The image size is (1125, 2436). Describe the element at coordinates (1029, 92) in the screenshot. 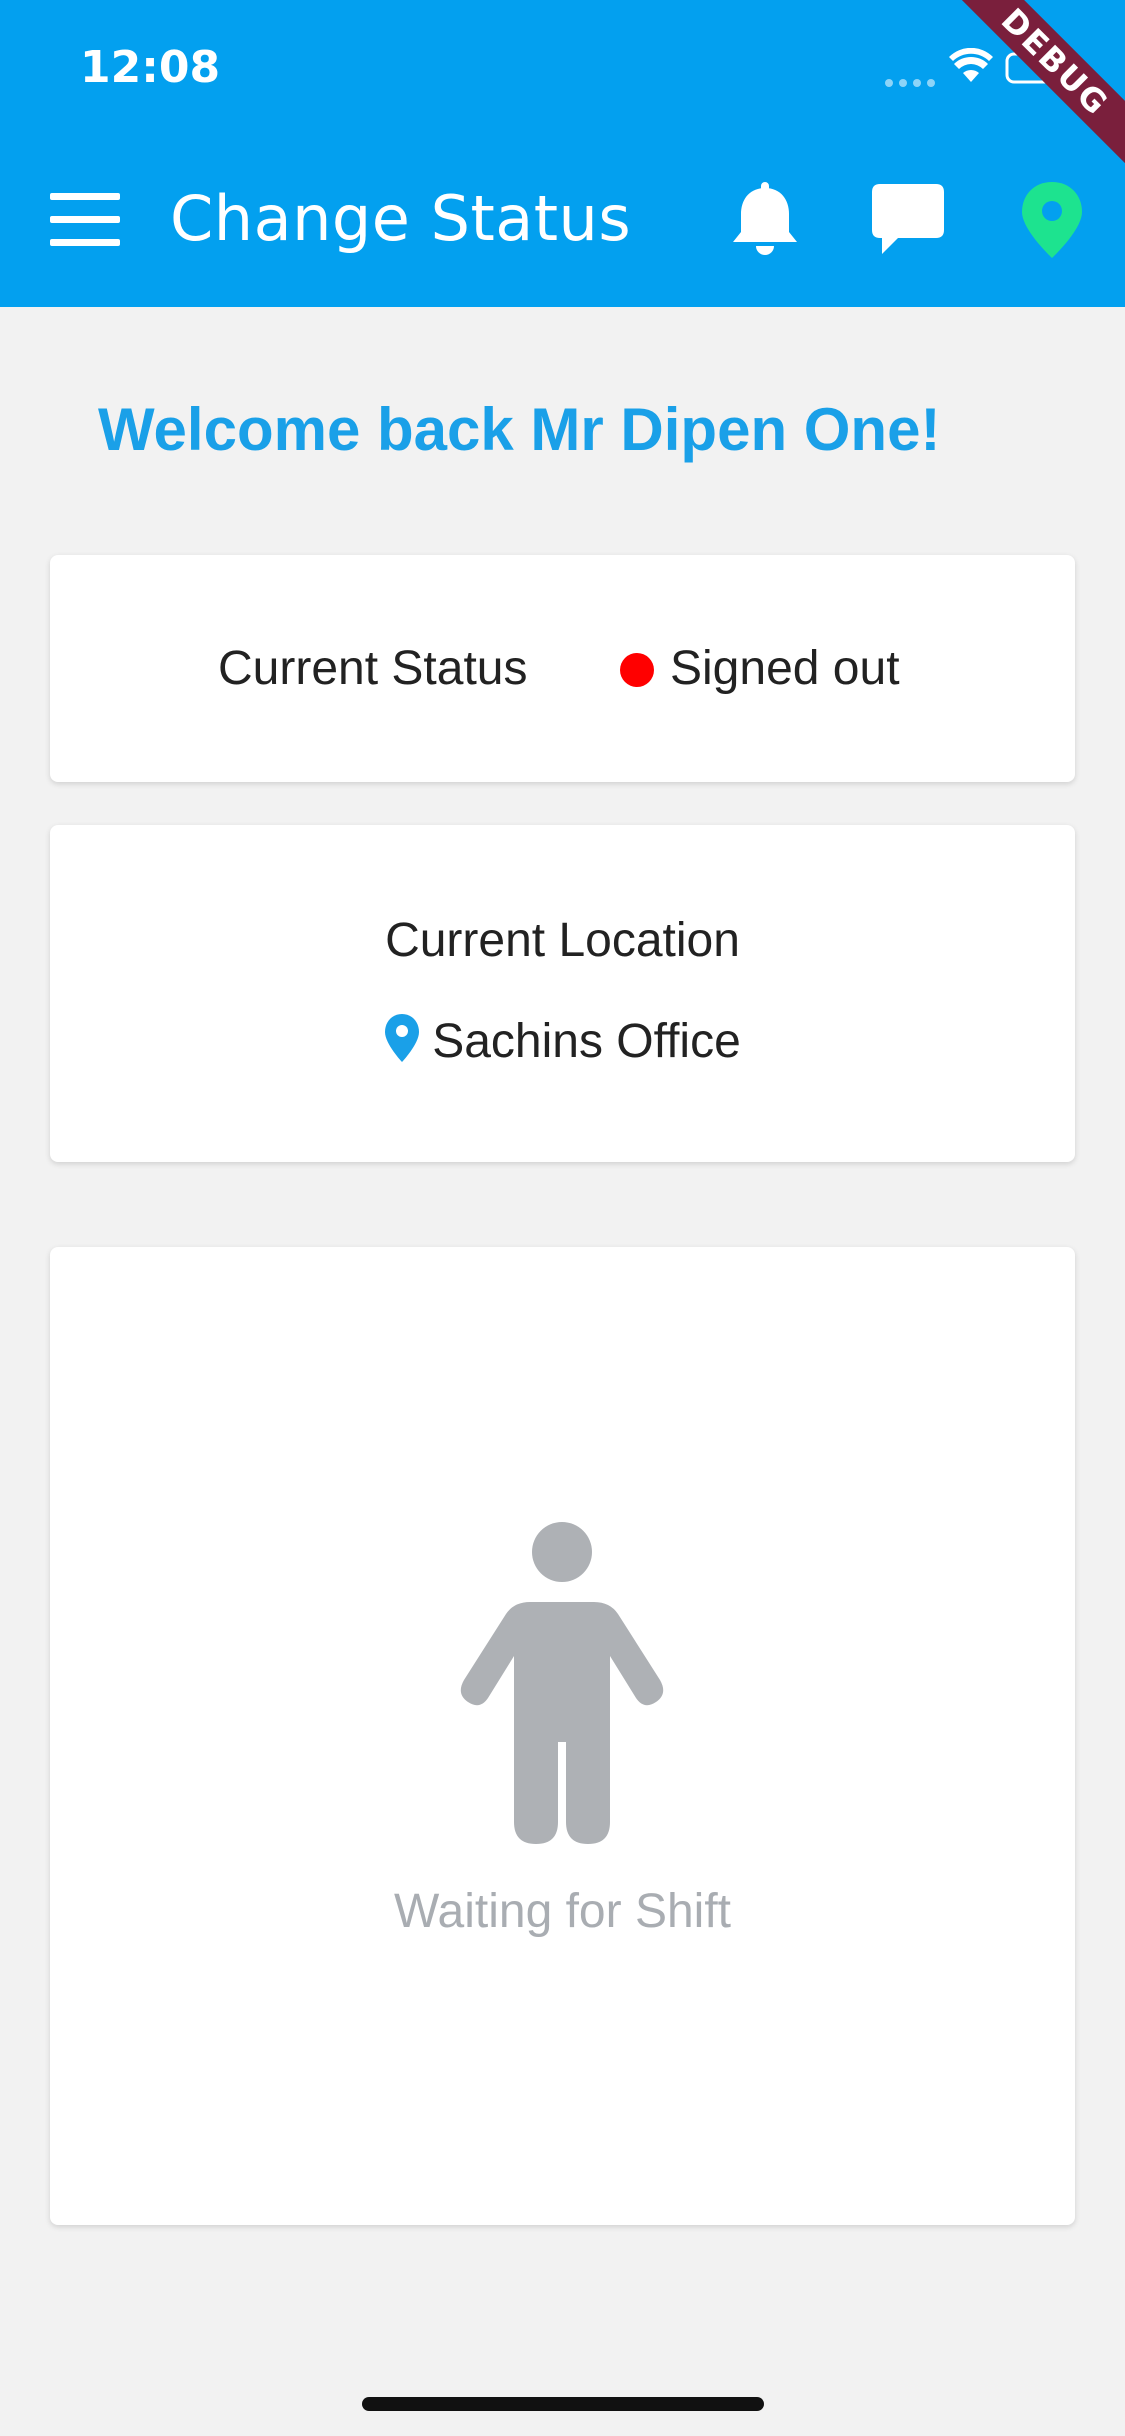

I see `debug-banner: DEBUG` at that location.